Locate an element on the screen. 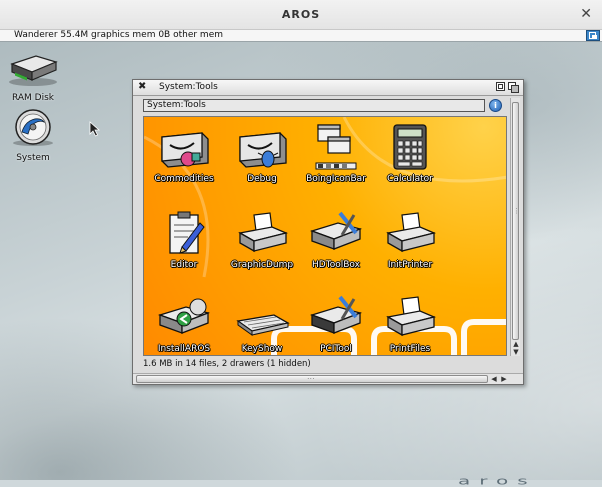  info-icon: i is located at coordinates (495, 105).